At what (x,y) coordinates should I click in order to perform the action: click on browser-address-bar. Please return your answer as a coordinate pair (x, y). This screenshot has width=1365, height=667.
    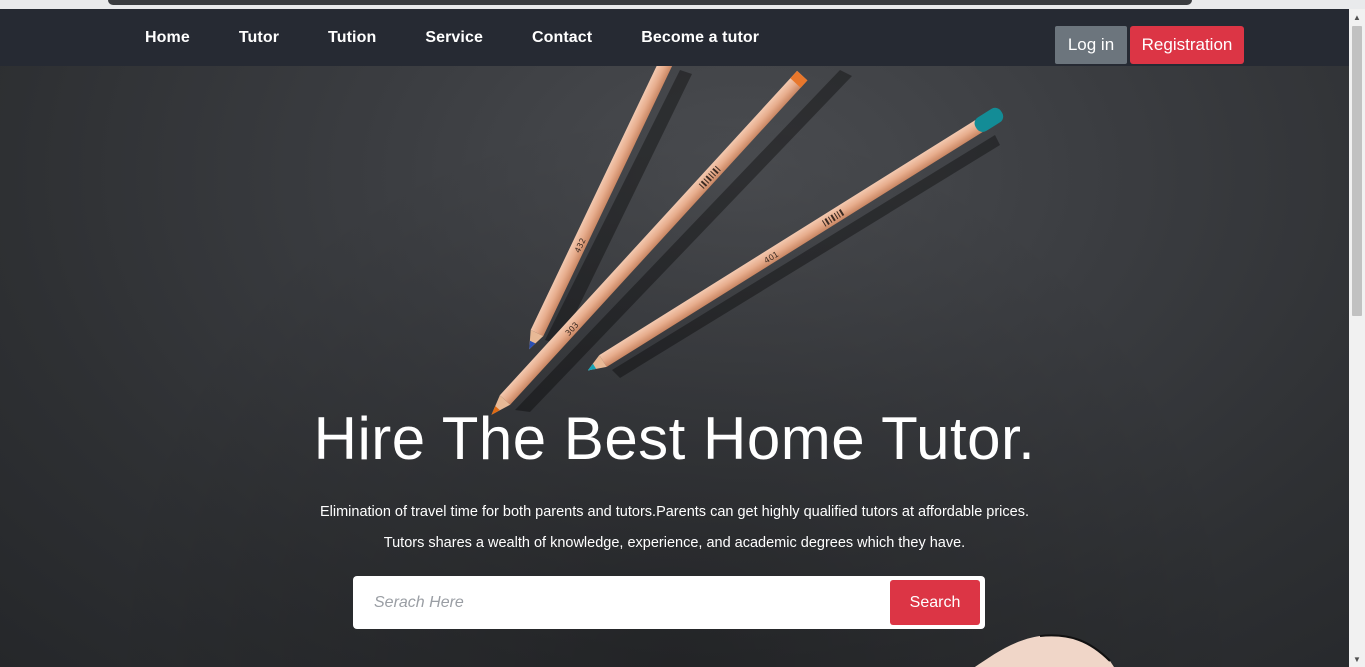
    Looking at the image, I should click on (650, 2).